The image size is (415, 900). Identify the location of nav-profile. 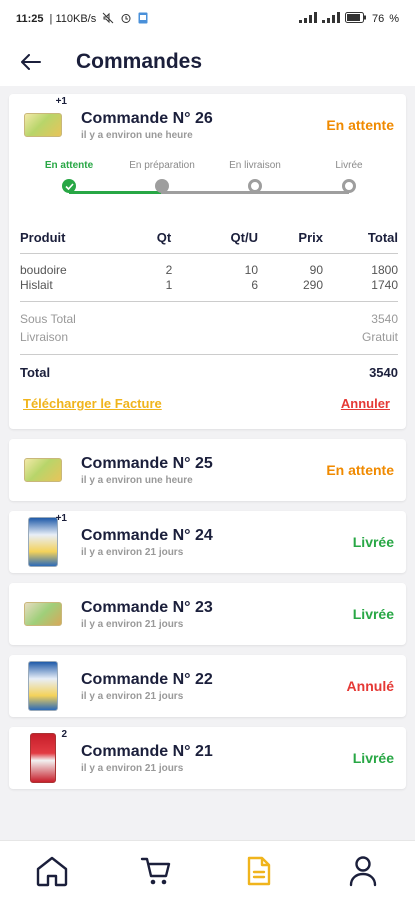
(363, 871).